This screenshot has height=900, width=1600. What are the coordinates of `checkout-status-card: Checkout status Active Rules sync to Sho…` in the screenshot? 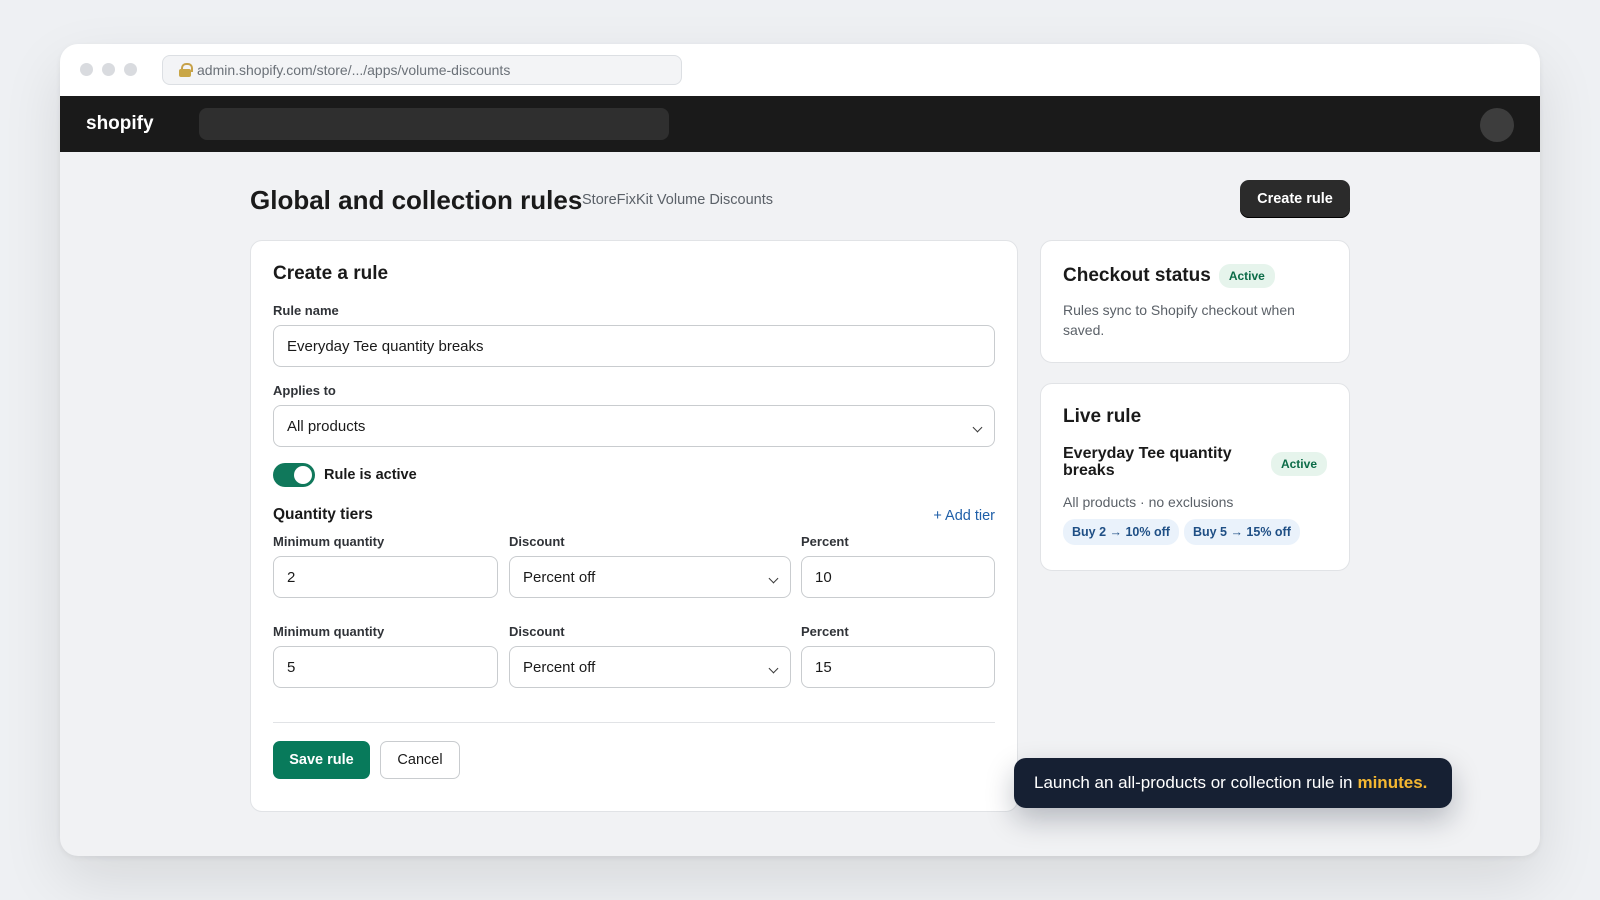 It's located at (1195, 301).